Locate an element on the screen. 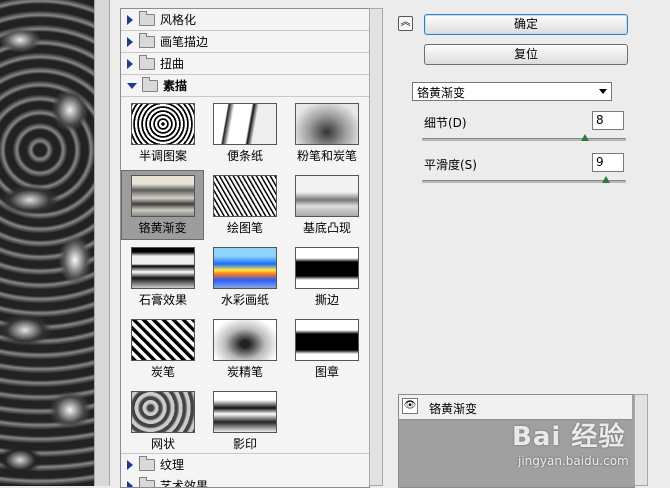 This screenshot has height=488, width=670. category-label: 艺术效果 is located at coordinates (184, 482).